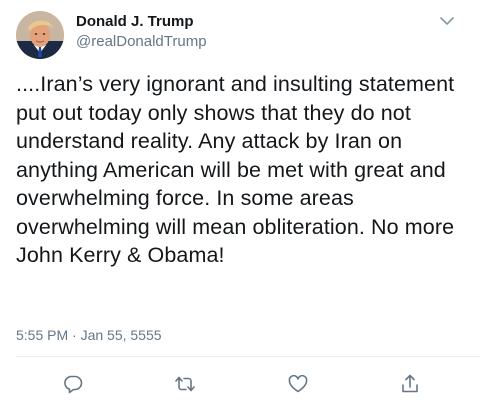 The width and height of the screenshot is (480, 410). What do you see at coordinates (447, 21) in the screenshot?
I see `chevron-down-icon` at bounding box center [447, 21].